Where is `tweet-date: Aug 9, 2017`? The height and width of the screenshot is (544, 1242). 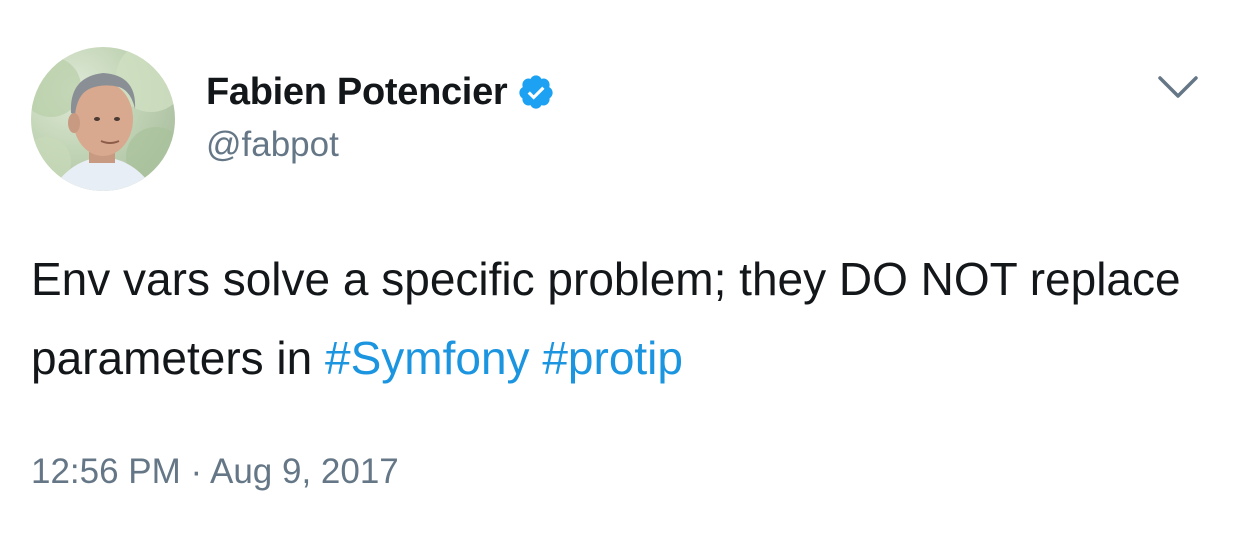
tweet-date: Aug 9, 2017 is located at coordinates (304, 471).